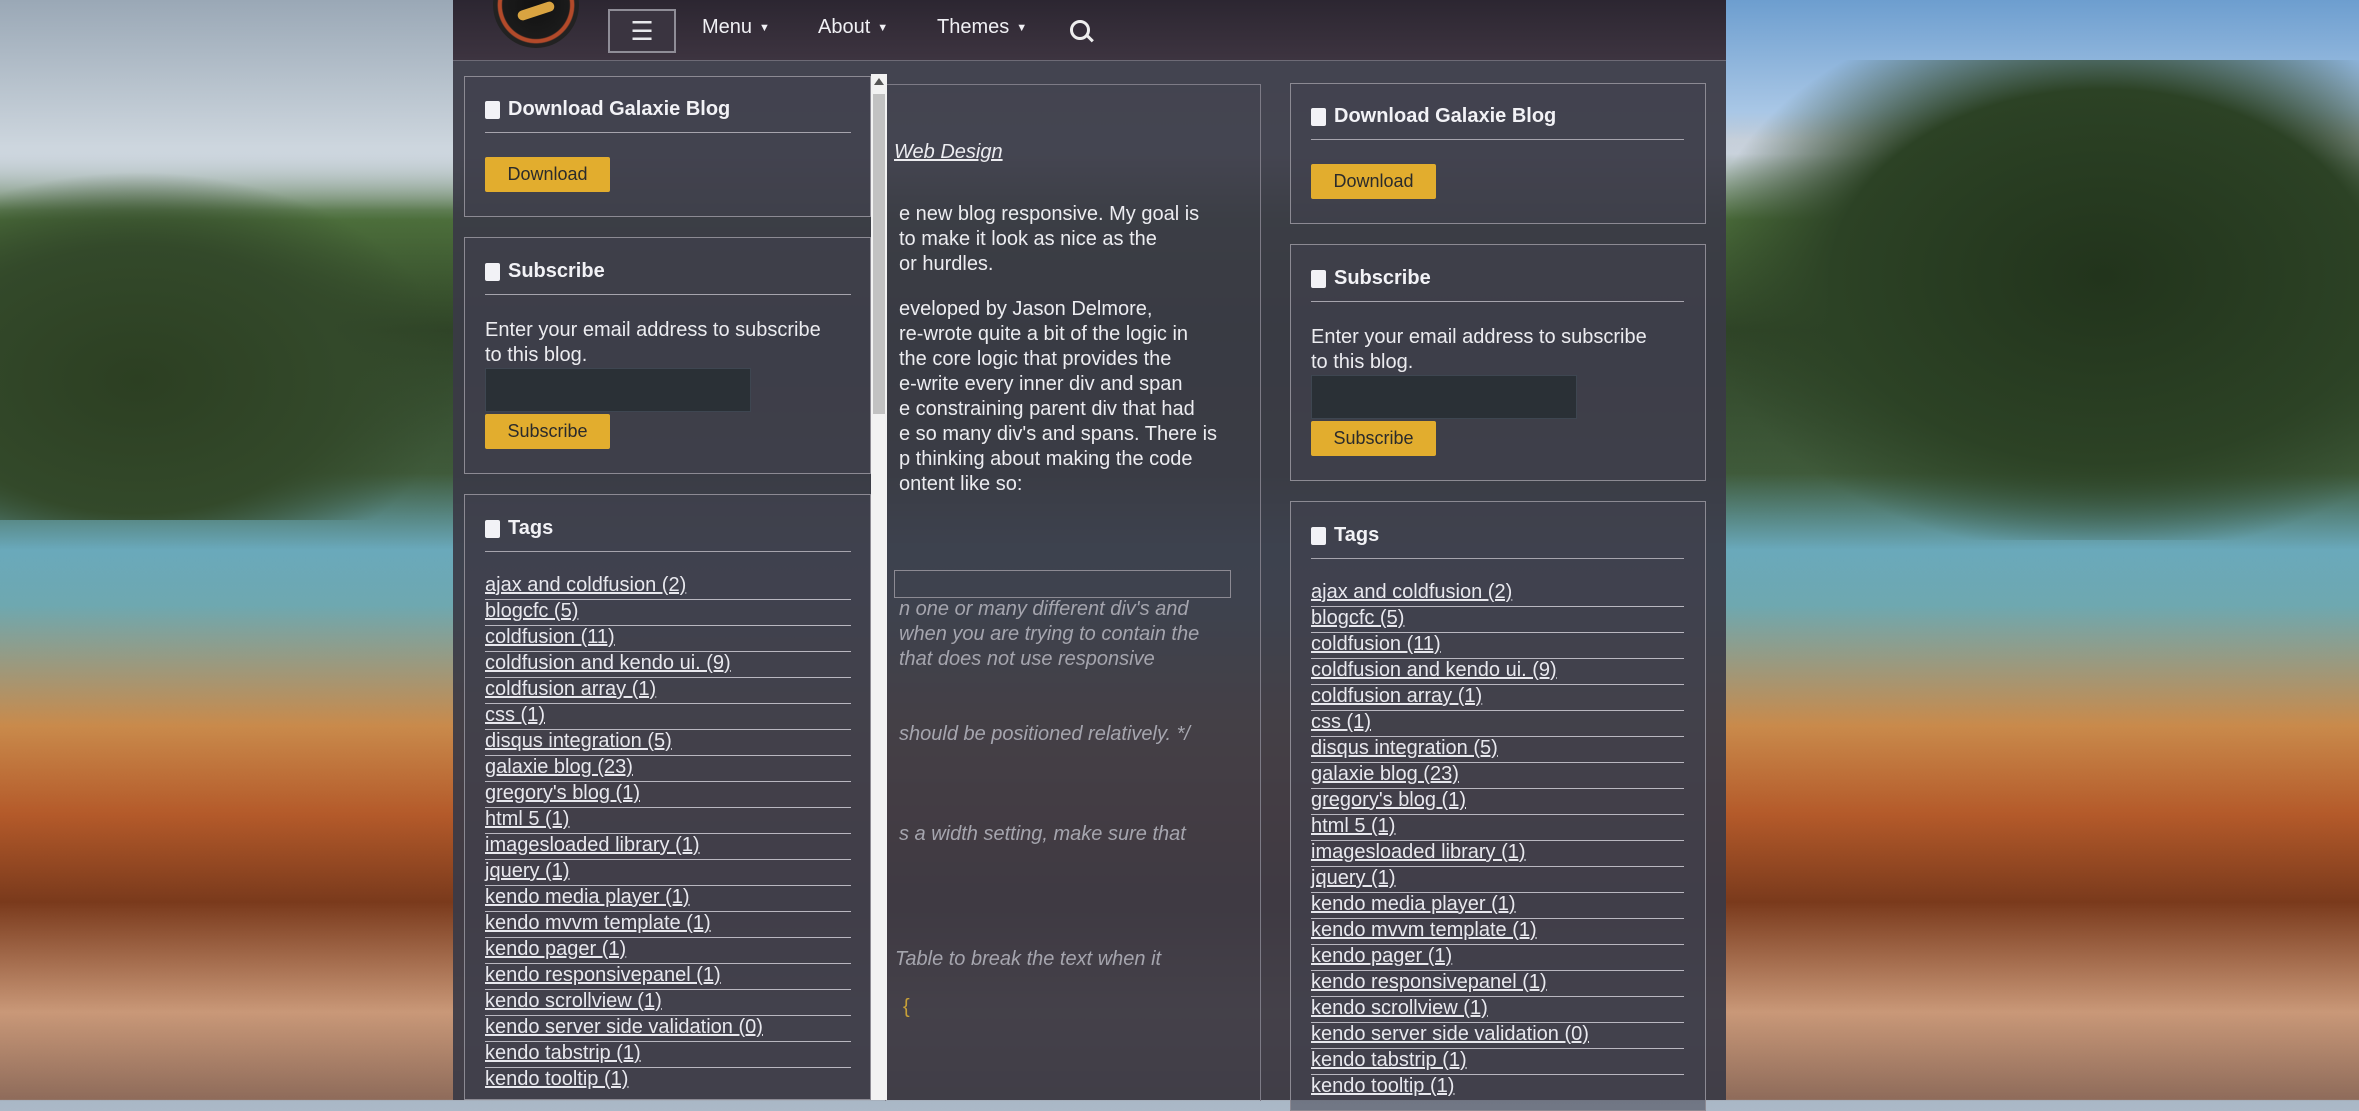 This screenshot has width=2359, height=1111. I want to click on scrollbar-thumb, so click(879, 254).